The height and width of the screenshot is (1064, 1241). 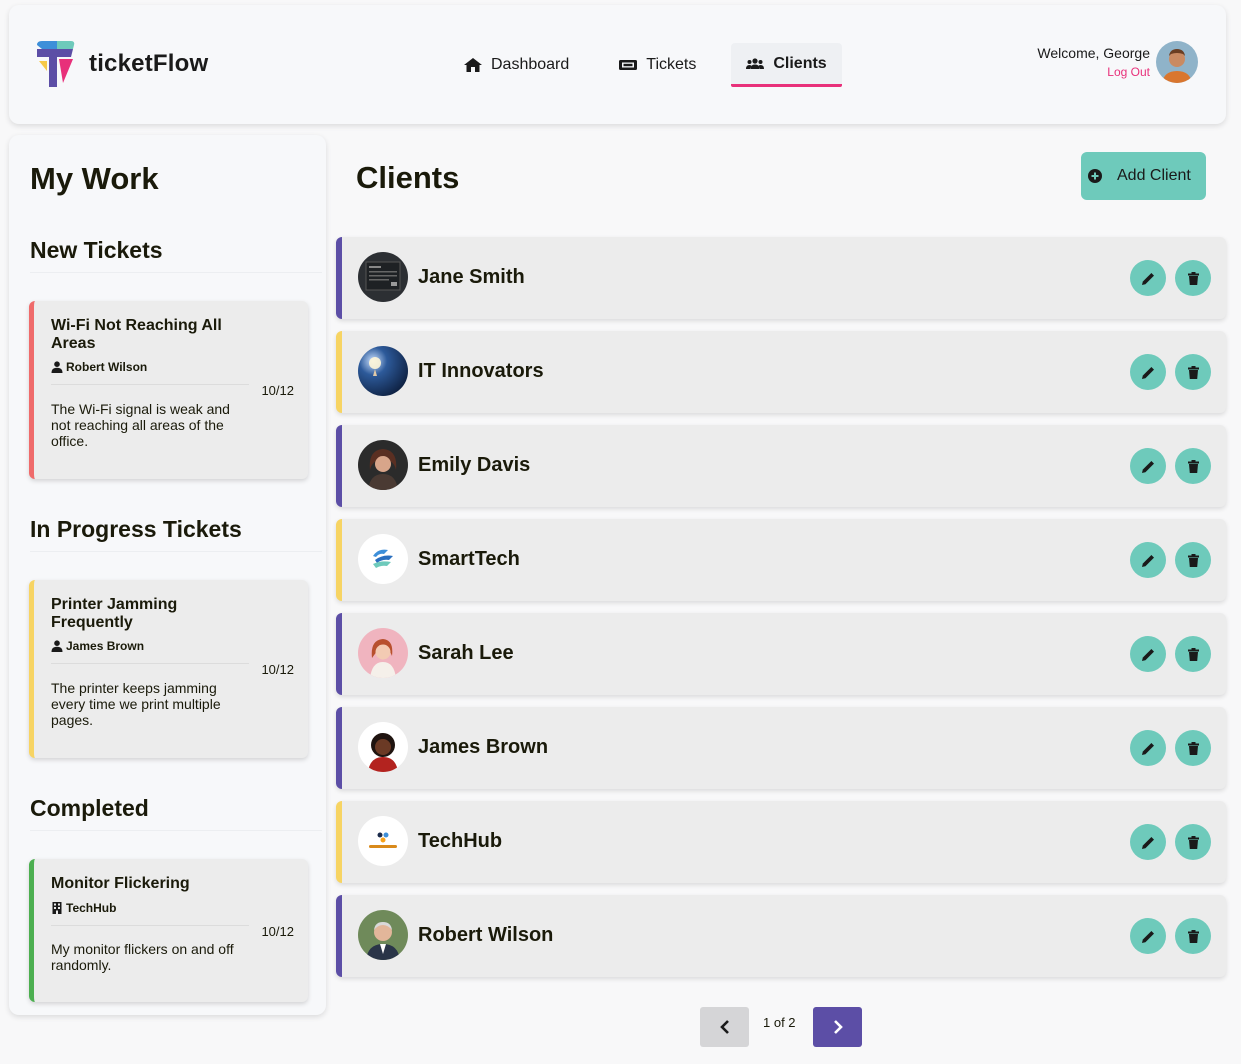 I want to click on user-menu: Welcome, George Log Out, so click(x=1117, y=62).